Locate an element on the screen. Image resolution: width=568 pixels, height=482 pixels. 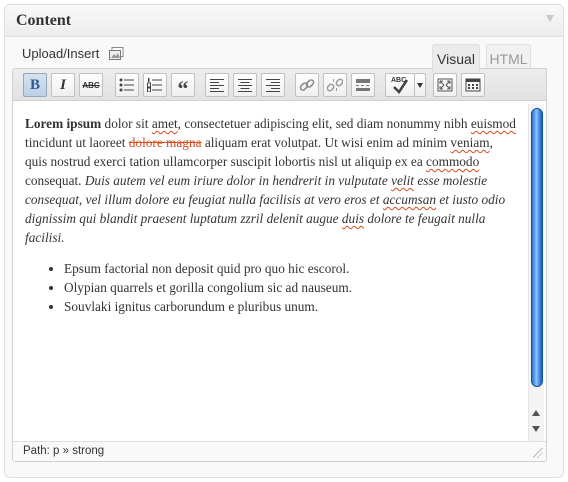
strikethrough-icon: ABC is located at coordinates (91, 85).